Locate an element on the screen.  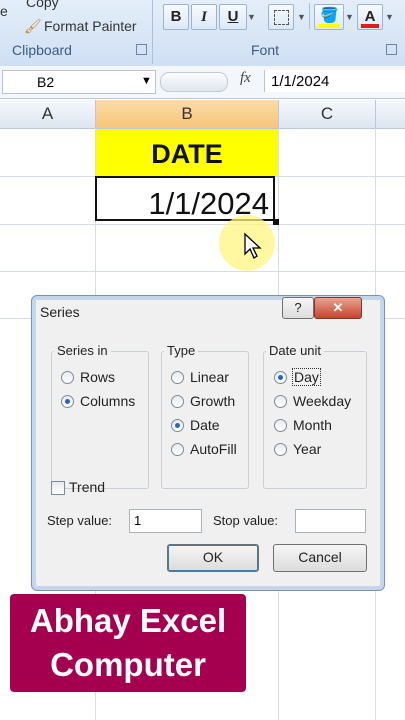
rows-label: Rows is located at coordinates (97, 377).